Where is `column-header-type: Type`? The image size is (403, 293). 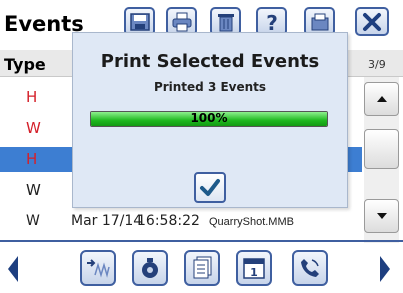
column-header-type: Type is located at coordinates (25, 64).